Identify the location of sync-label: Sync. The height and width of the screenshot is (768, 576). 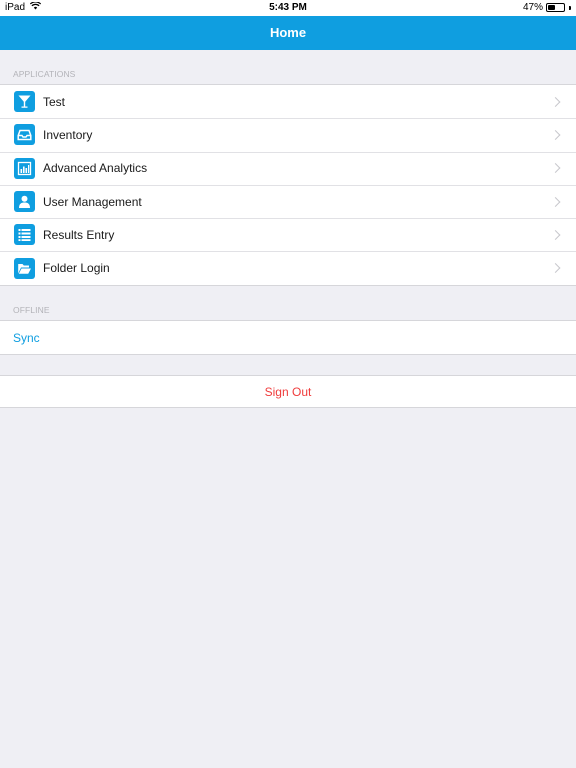
(26, 337).